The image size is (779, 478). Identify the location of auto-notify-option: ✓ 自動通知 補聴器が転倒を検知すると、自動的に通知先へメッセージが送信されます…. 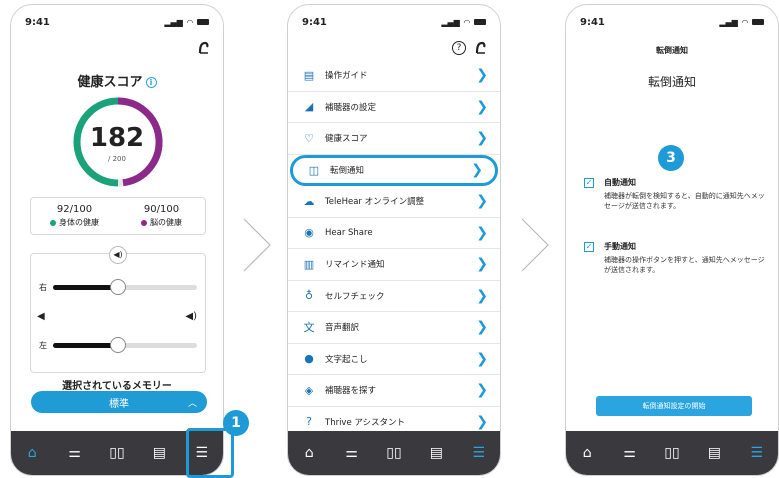
(676, 194).